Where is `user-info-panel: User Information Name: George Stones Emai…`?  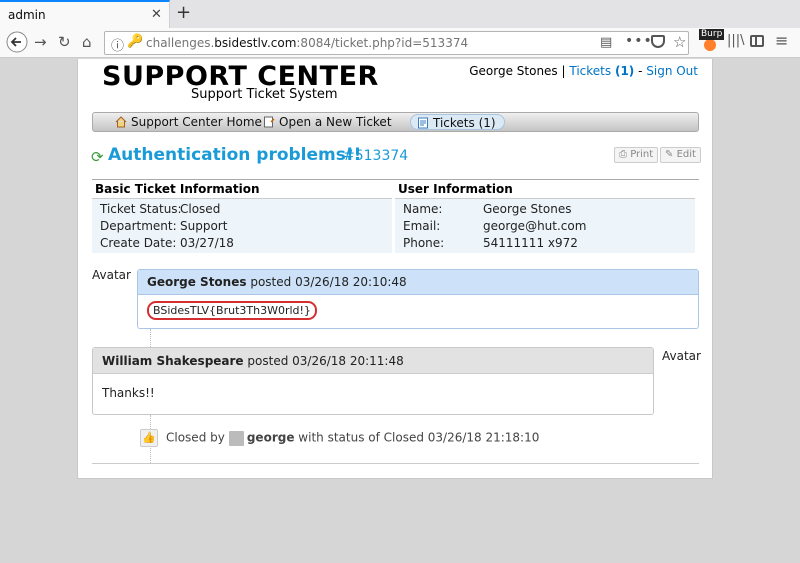 user-info-panel: User Information Name: George Stones Emai… is located at coordinates (545, 216).